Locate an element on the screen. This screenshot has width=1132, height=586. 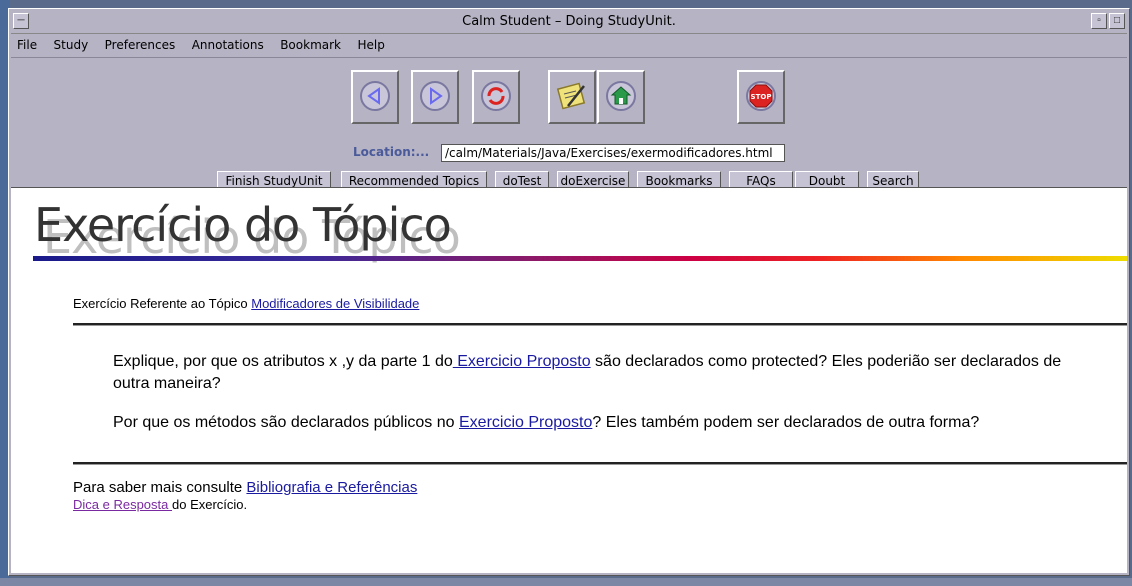
topic-prefix: Exercício Referente ao Tópico is located at coordinates (162, 303).